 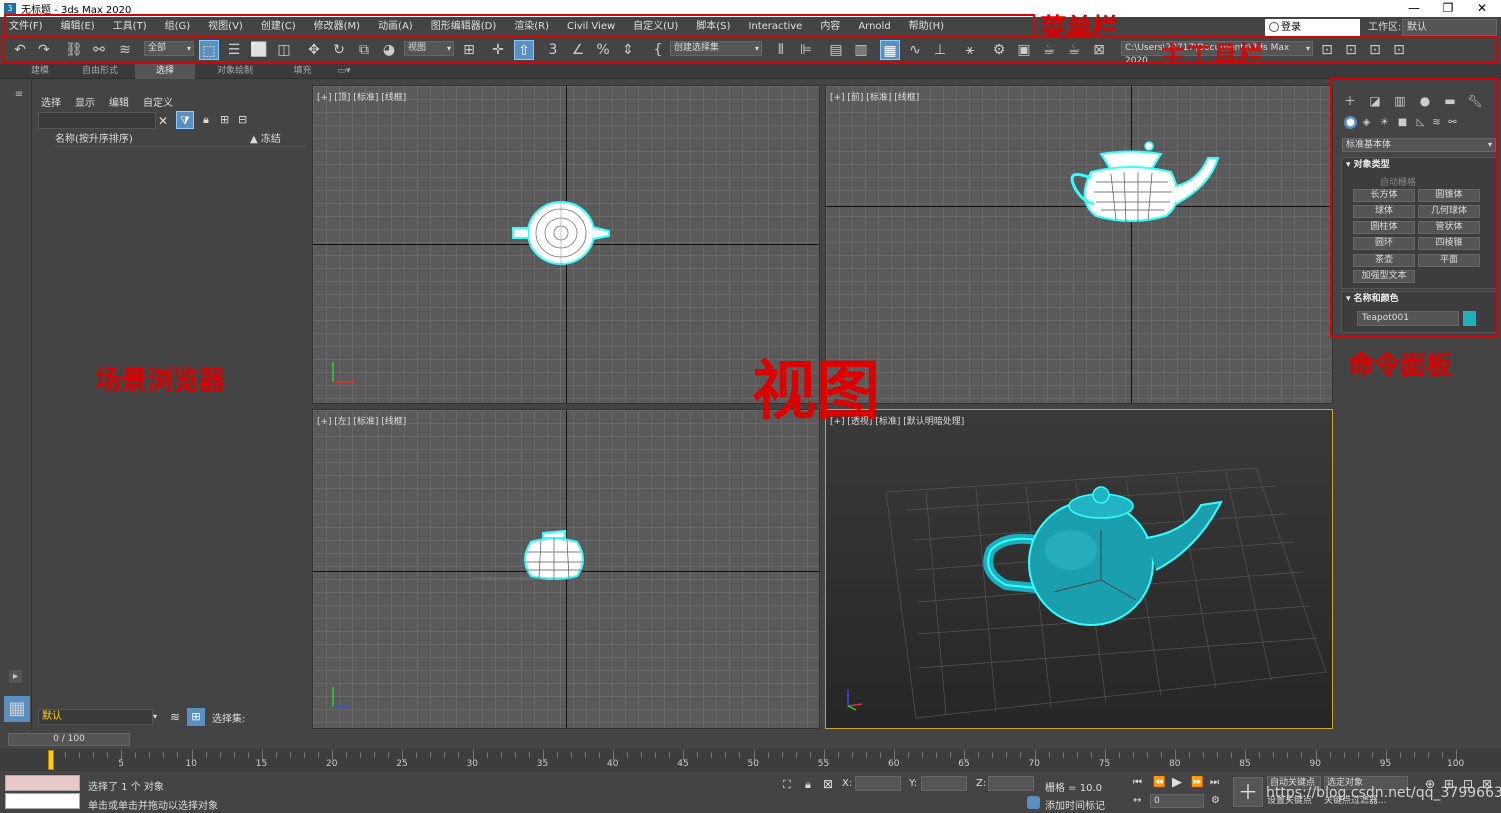 I want to click on select-object-icon: ⬚, so click(x=209, y=50).